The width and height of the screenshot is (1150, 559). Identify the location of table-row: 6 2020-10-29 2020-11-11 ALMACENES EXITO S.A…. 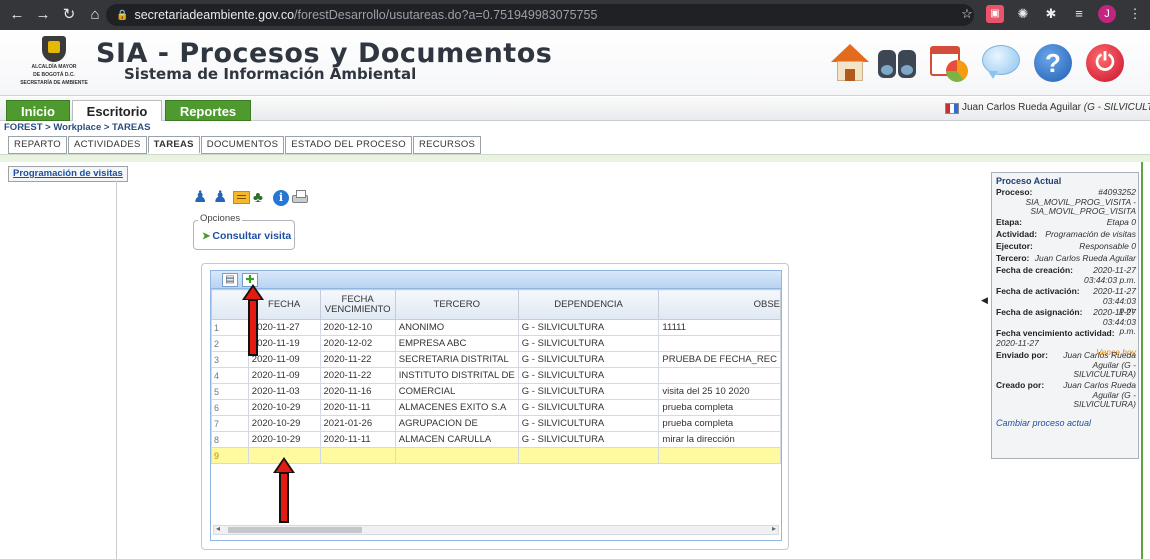
(496, 407).